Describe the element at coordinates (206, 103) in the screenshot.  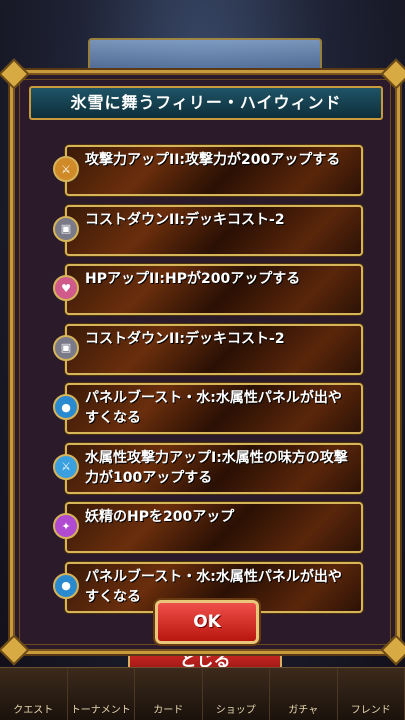
I see `dialog-title: 氷雪に舞うフィリー・ハイウィンド` at that location.